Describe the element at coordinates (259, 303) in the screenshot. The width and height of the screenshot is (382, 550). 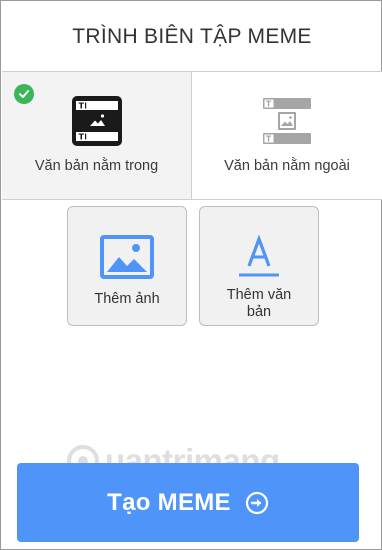
I see `add-text-label: Thêm văn bản` at that location.